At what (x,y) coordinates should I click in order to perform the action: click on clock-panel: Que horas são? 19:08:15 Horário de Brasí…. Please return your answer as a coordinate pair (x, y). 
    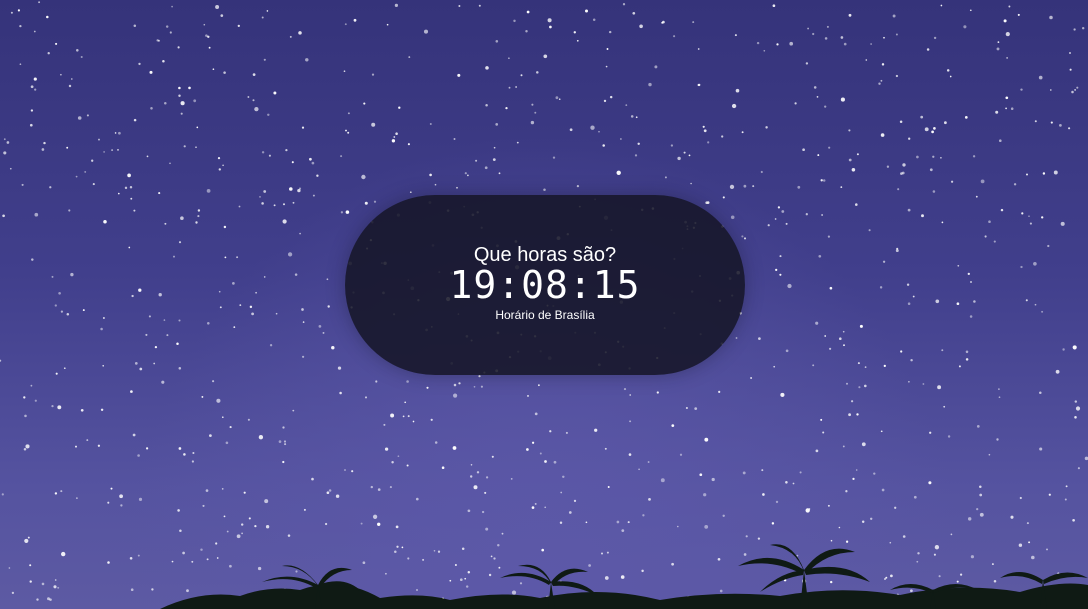
    Looking at the image, I should click on (545, 285).